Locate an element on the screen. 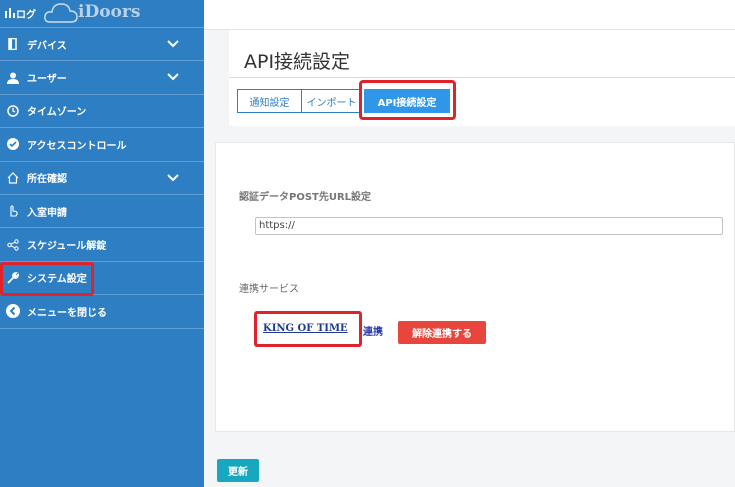 Image resolution: width=735 pixels, height=487 pixels. sidebar-item-log: ログ iDoors is located at coordinates (102, 14).